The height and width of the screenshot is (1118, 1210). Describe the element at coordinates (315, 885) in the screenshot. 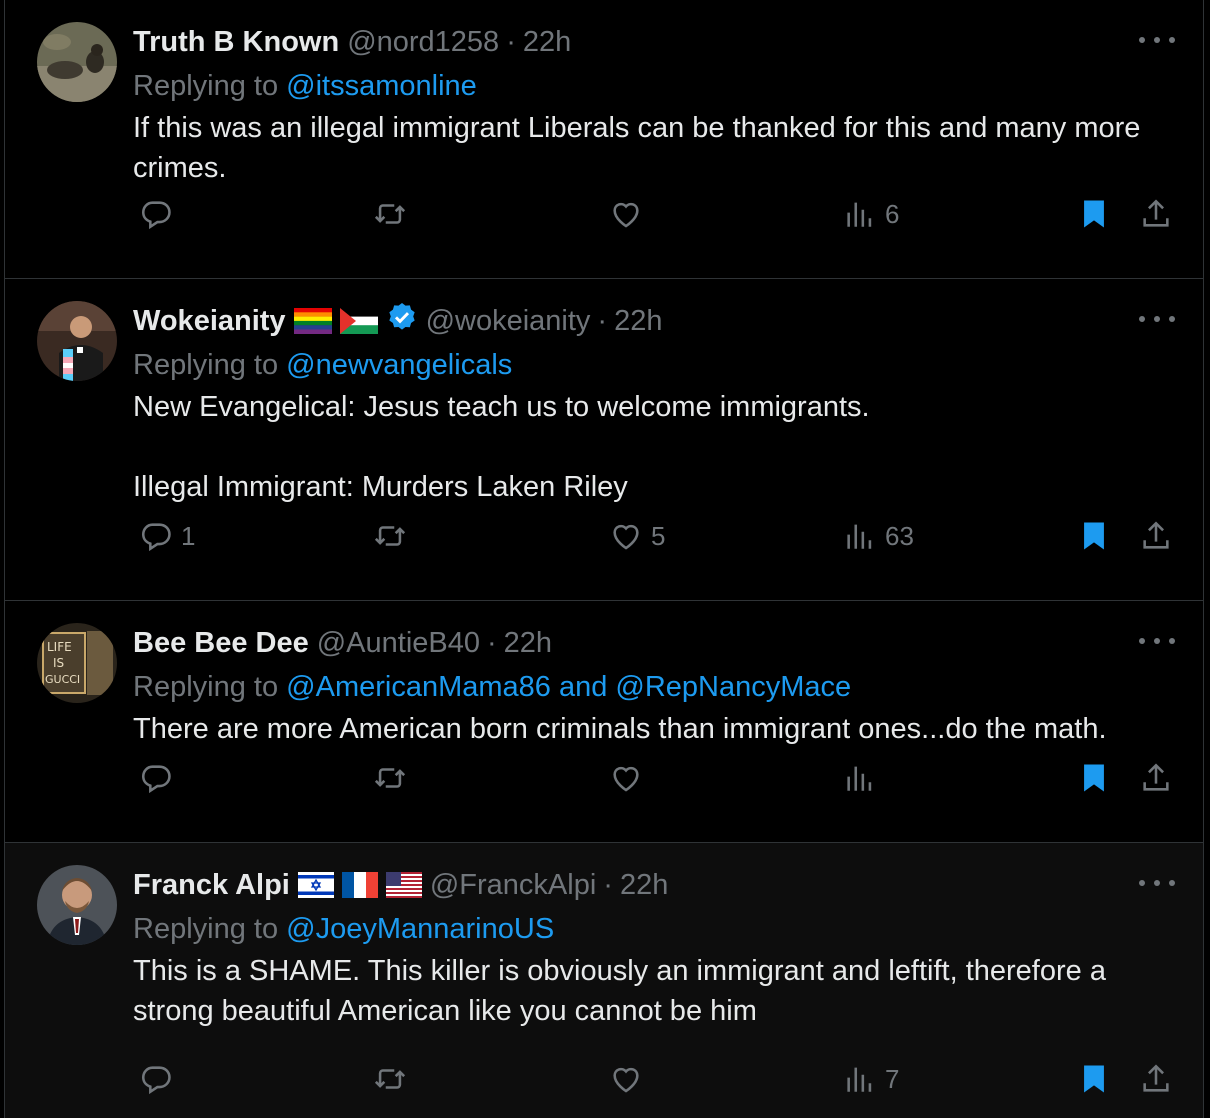

I see `israel-flag-icon` at that location.